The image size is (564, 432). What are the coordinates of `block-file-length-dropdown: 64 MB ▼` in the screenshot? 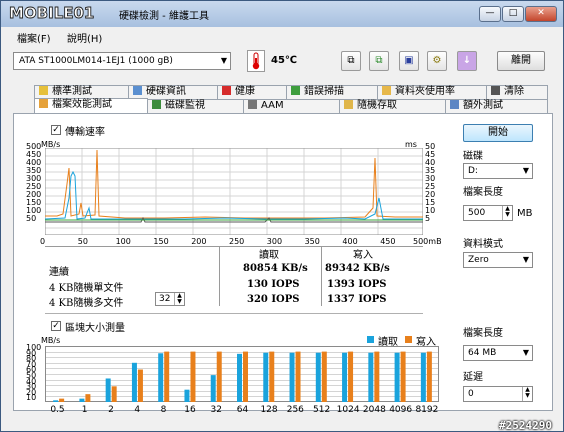 It's located at (498, 353).